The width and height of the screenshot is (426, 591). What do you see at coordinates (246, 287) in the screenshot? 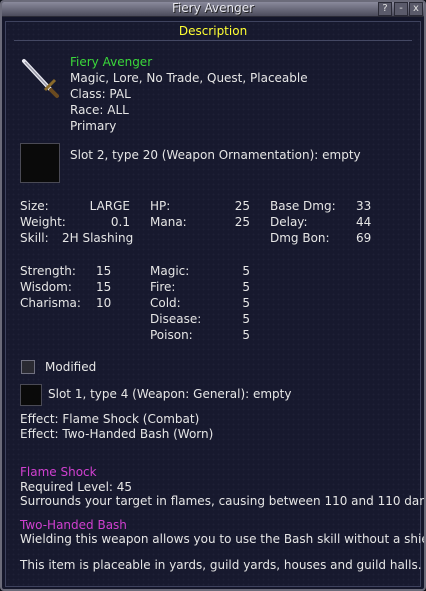
I see `fire-value: 5` at bounding box center [246, 287].